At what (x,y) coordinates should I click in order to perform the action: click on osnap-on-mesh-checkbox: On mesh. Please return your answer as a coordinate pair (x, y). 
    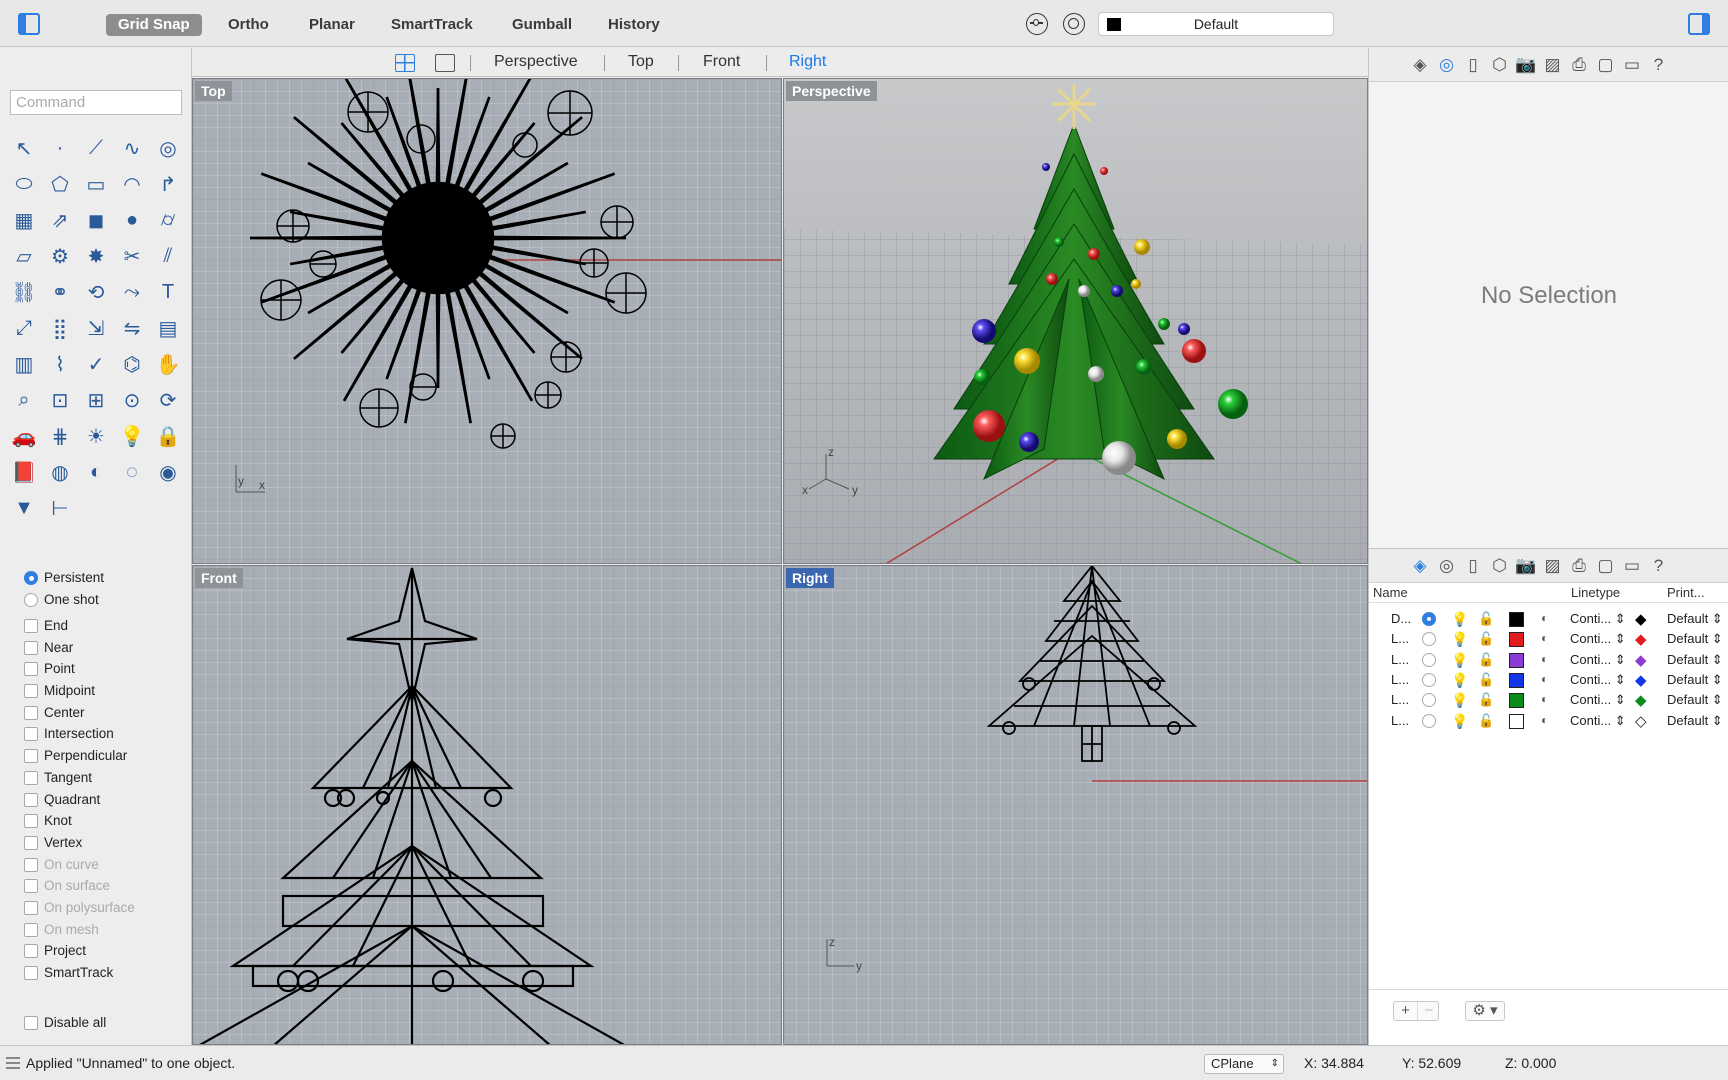
    Looking at the image, I should click on (79, 930).